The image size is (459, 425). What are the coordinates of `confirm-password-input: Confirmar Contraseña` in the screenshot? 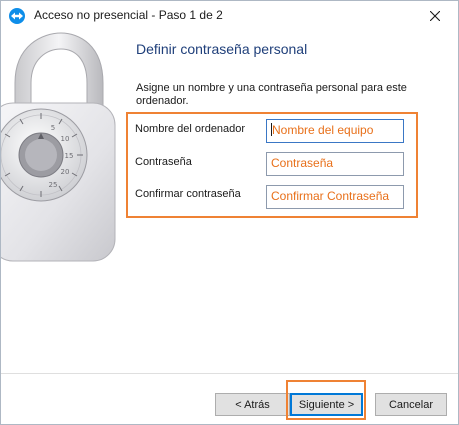 It's located at (335, 197).